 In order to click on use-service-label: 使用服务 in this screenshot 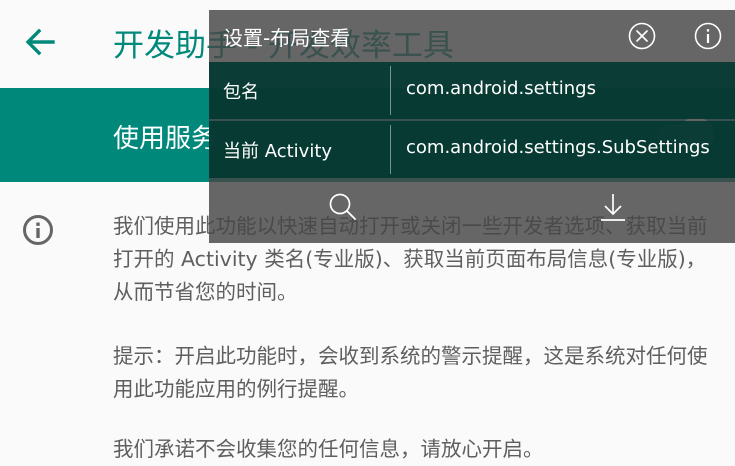, I will do `click(165, 139)`.